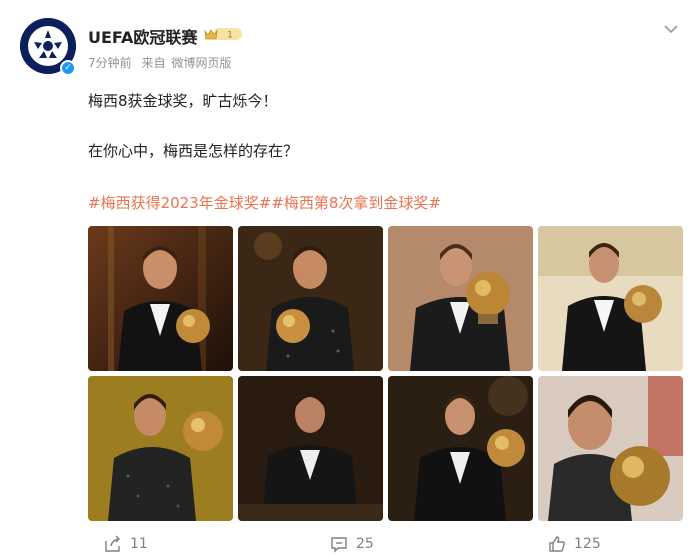 The width and height of the screenshot is (700, 557). I want to click on like-count: 125, so click(587, 544).